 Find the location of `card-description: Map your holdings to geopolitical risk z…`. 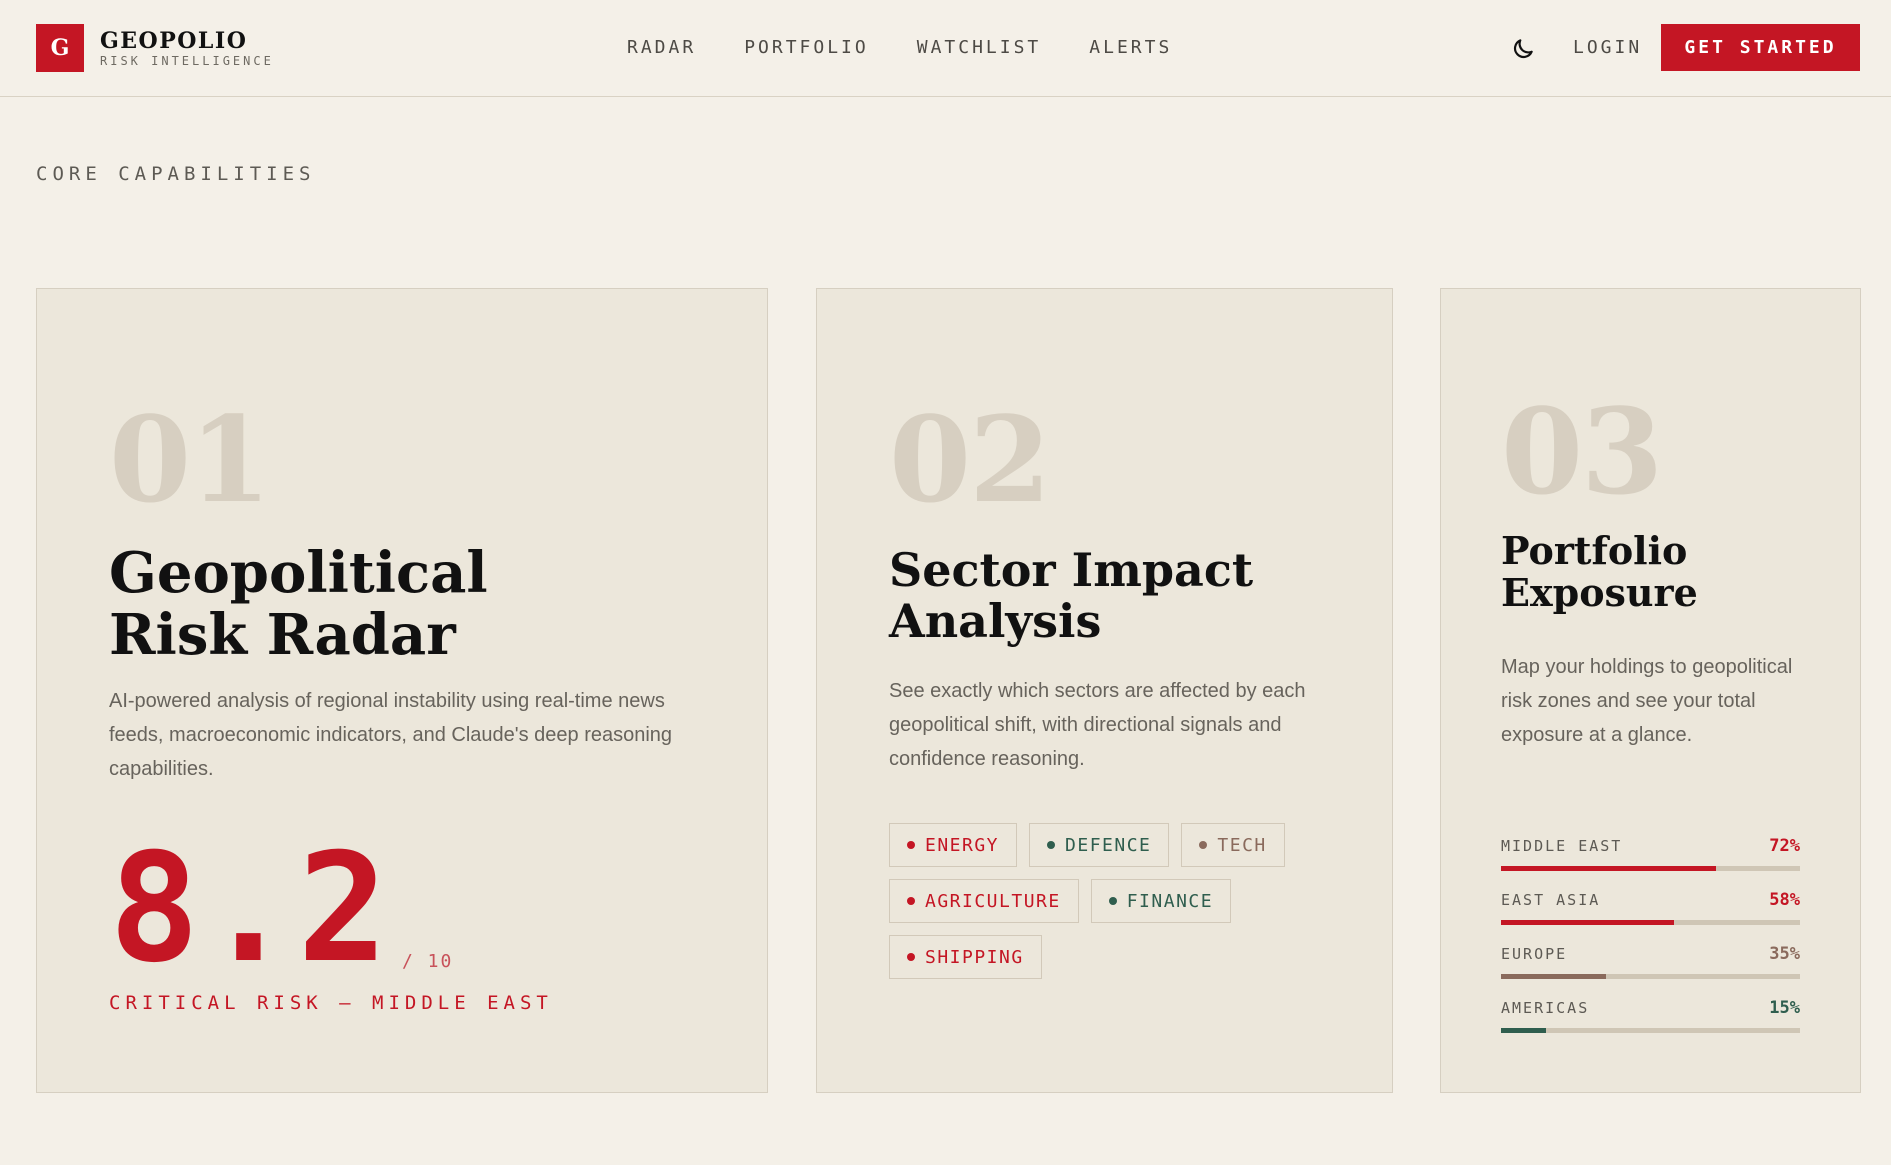

card-description: Map your holdings to geopolitical risk z… is located at coordinates (1647, 701).